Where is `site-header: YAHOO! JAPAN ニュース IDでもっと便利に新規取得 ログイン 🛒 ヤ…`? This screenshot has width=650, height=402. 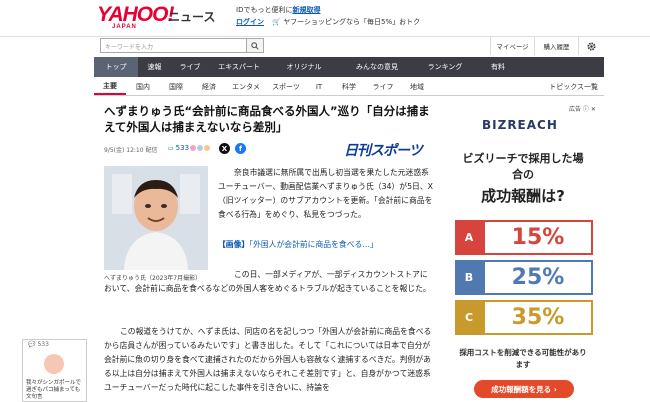
site-header: YAHOO! JAPAN ニュース IDでもっと便利に新規取得 ログイン 🛒 ヤ… is located at coordinates (325, 17).